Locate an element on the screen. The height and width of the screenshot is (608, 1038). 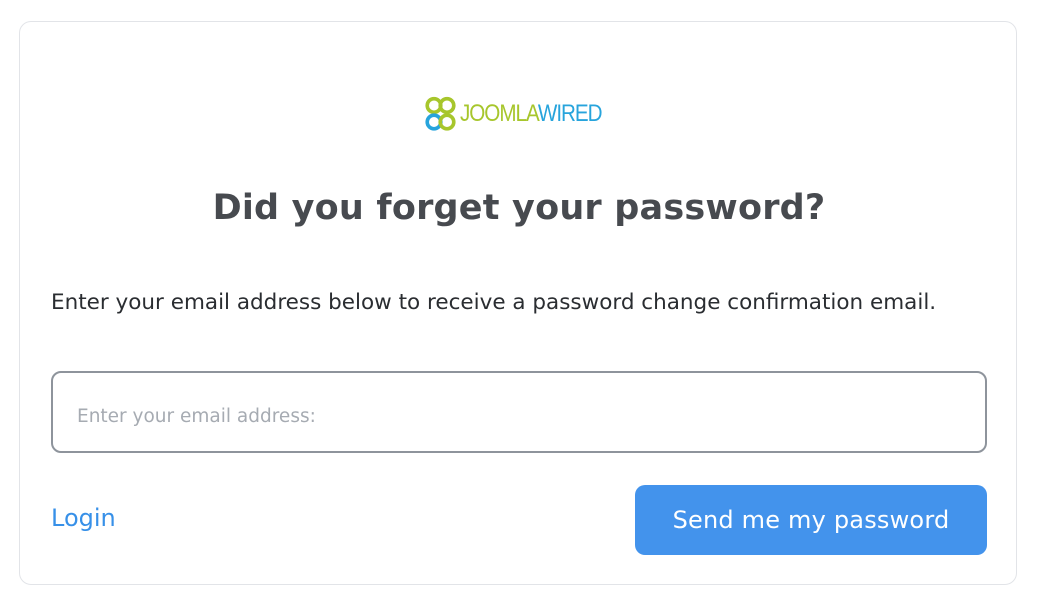
logo-wordmark-wired: WIRED is located at coordinates (570, 113).